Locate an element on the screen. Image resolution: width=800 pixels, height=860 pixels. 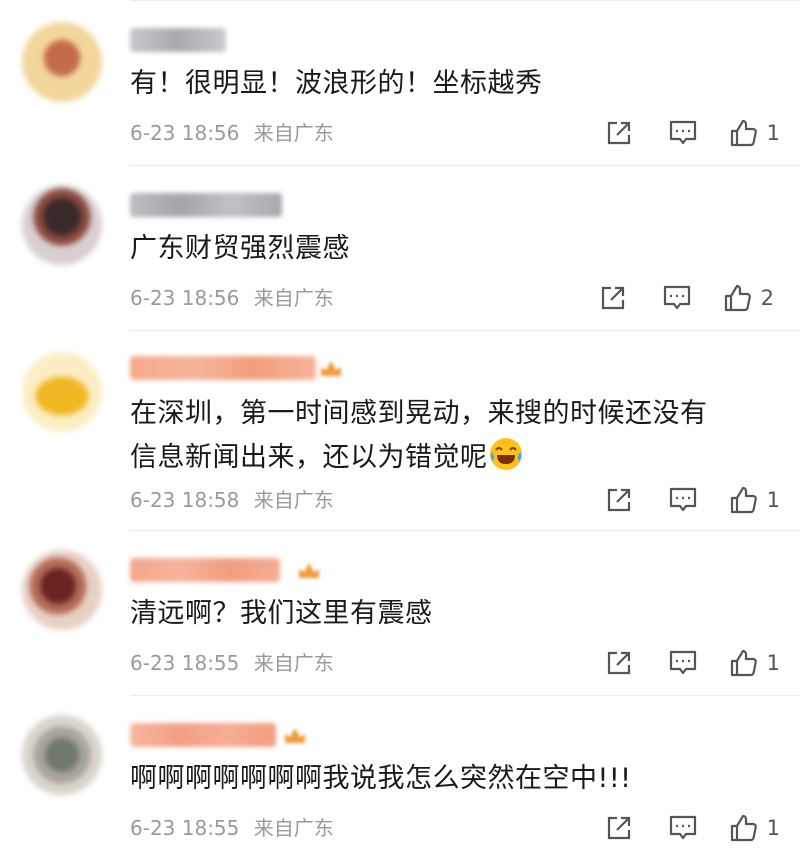
comment-time: 6-23 18:58 is located at coordinates (185, 500).